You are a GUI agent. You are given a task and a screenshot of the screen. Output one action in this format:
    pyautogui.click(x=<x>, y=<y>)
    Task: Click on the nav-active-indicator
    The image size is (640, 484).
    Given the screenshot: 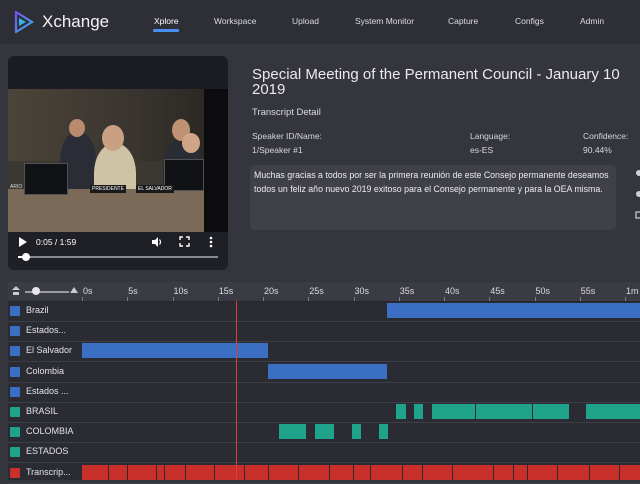 What is the action you would take?
    pyautogui.click(x=166, y=30)
    